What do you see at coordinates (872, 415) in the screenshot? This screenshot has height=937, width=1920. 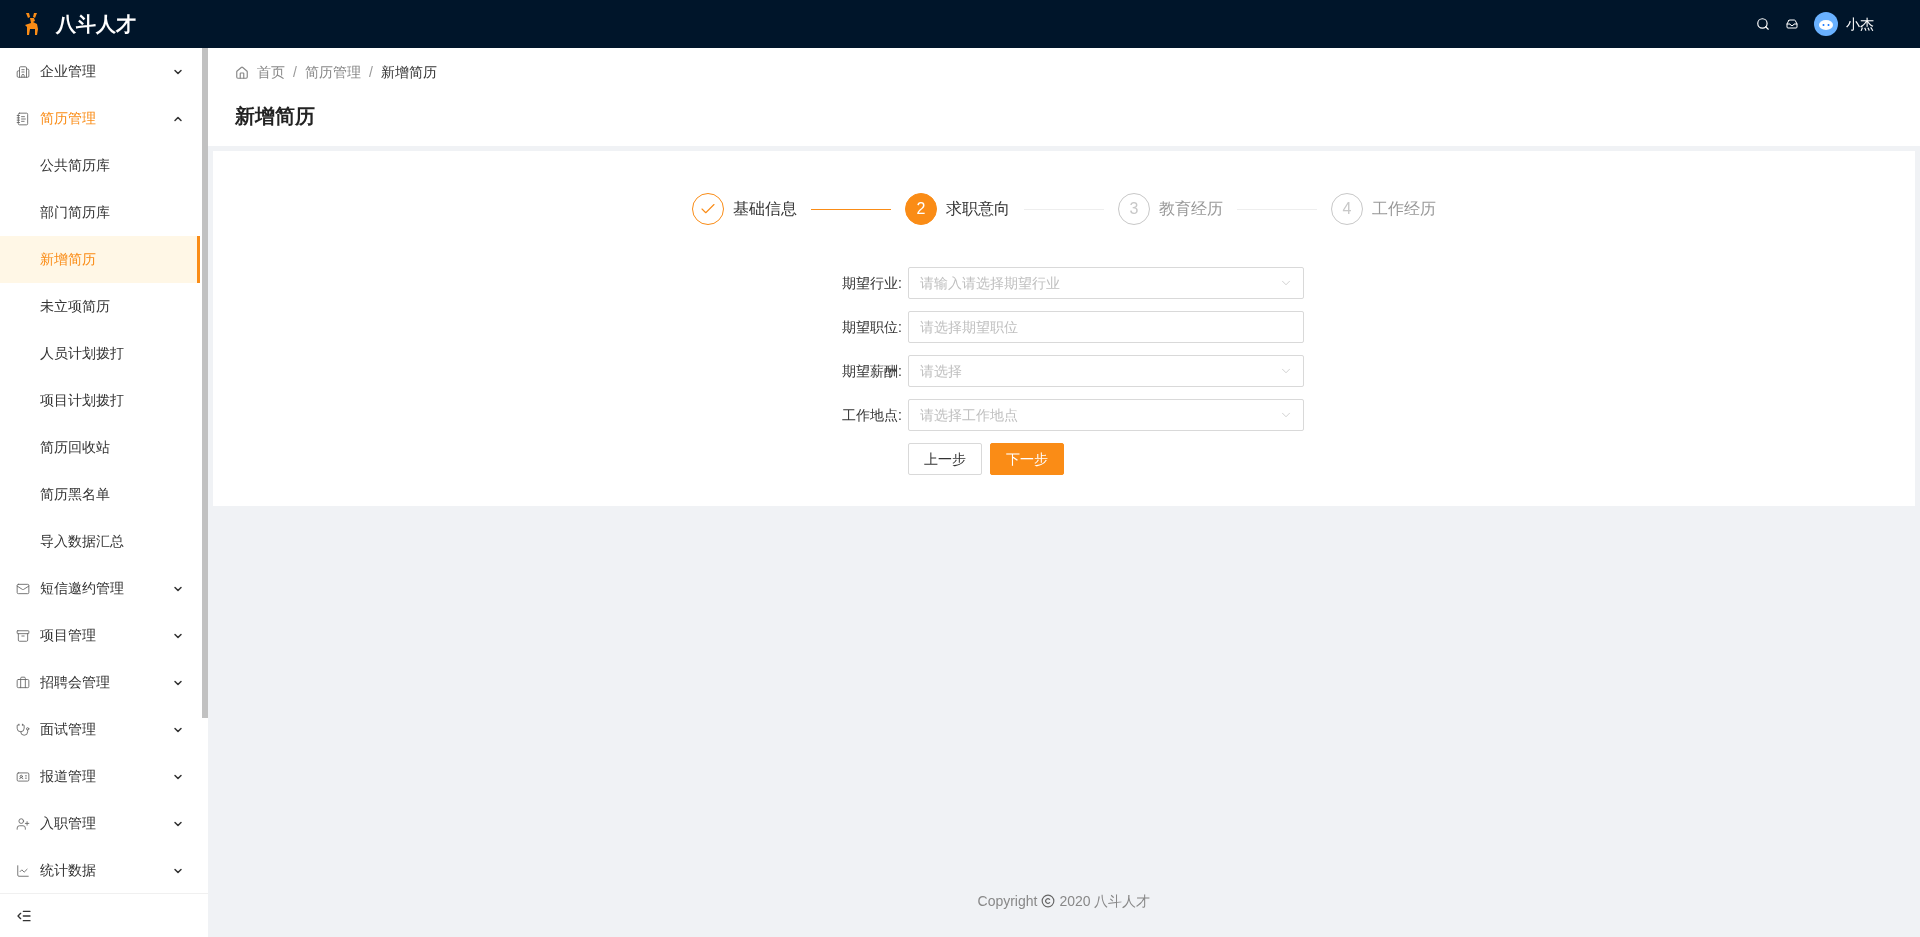 I see `field-label: 工作地点:` at bounding box center [872, 415].